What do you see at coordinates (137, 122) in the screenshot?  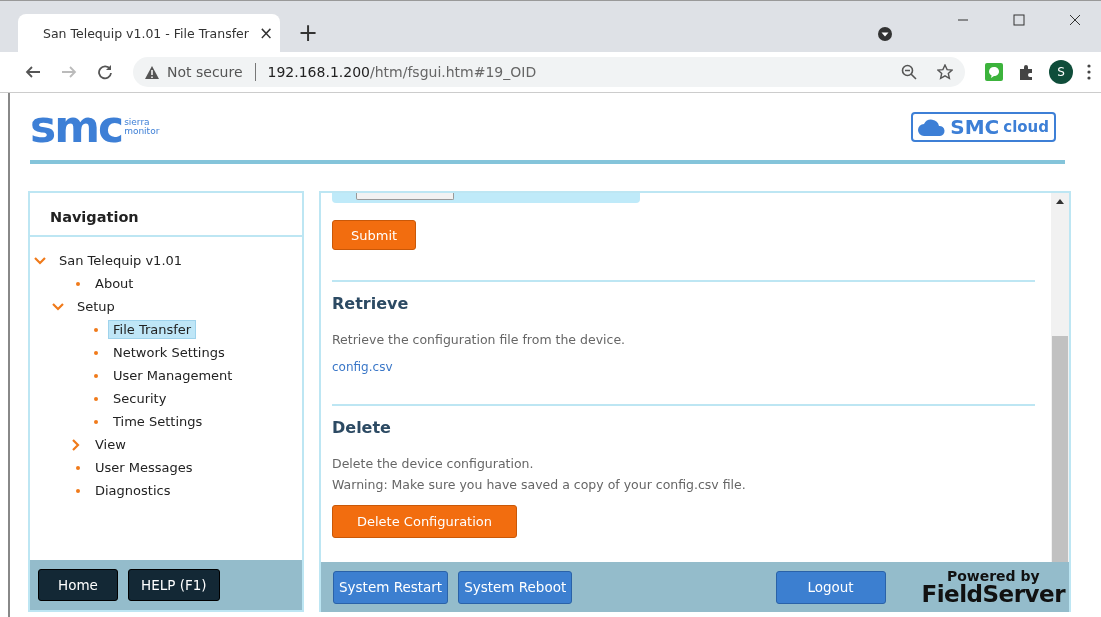 I see `logo-subtext: sierra` at bounding box center [137, 122].